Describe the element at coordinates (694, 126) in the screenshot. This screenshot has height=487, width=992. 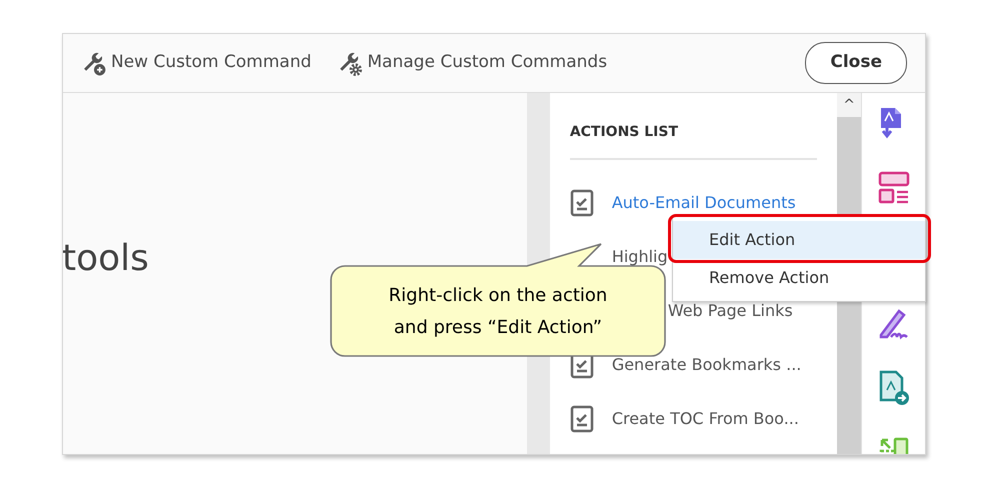
I see `panel-title: ACTIONS LIST` at that location.